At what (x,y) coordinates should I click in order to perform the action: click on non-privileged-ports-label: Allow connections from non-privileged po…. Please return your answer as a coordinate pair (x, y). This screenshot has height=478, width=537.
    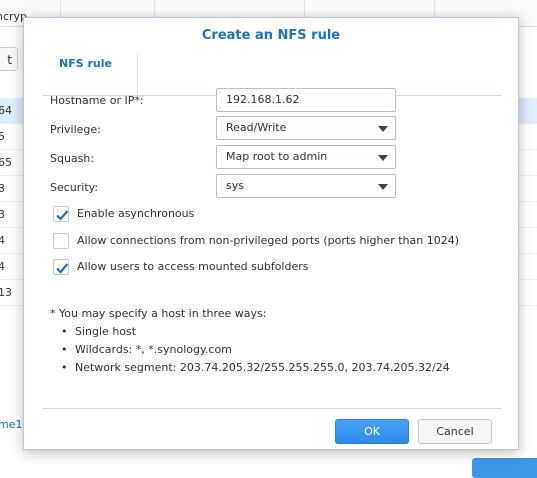
    Looking at the image, I should click on (268, 240).